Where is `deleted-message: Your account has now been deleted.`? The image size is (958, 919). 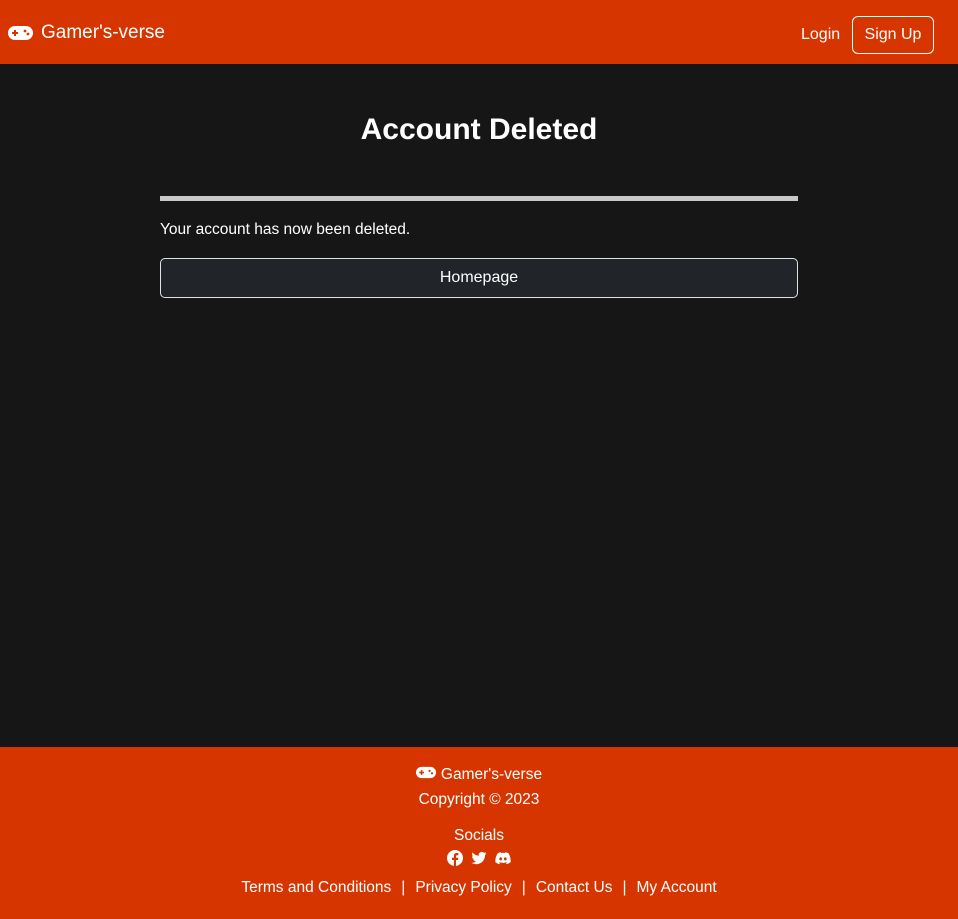
deleted-message: Your account has now been deleted. is located at coordinates (285, 229).